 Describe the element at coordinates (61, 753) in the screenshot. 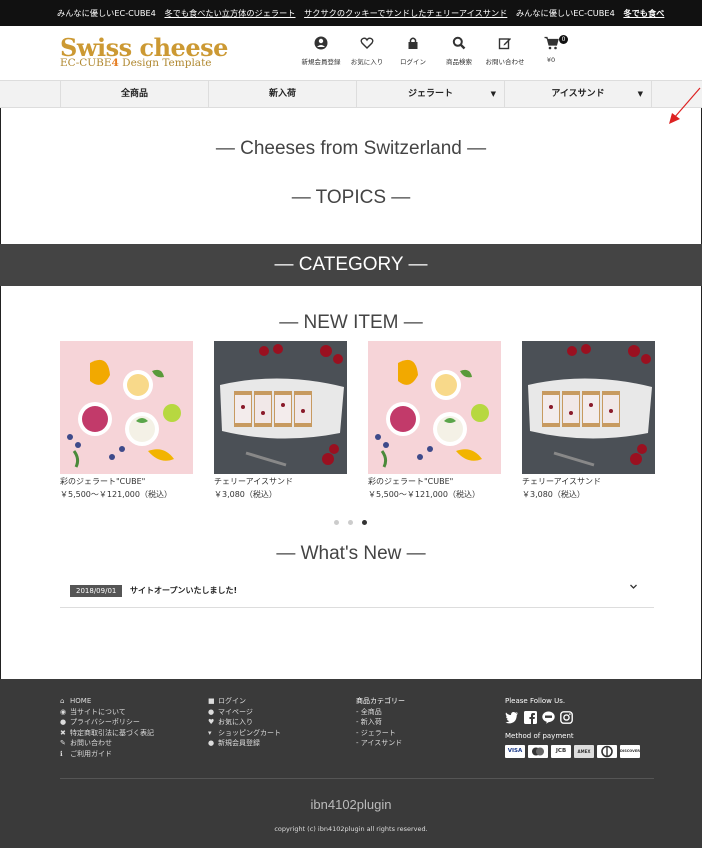

I see `info-i-icon: ℹ` at that location.